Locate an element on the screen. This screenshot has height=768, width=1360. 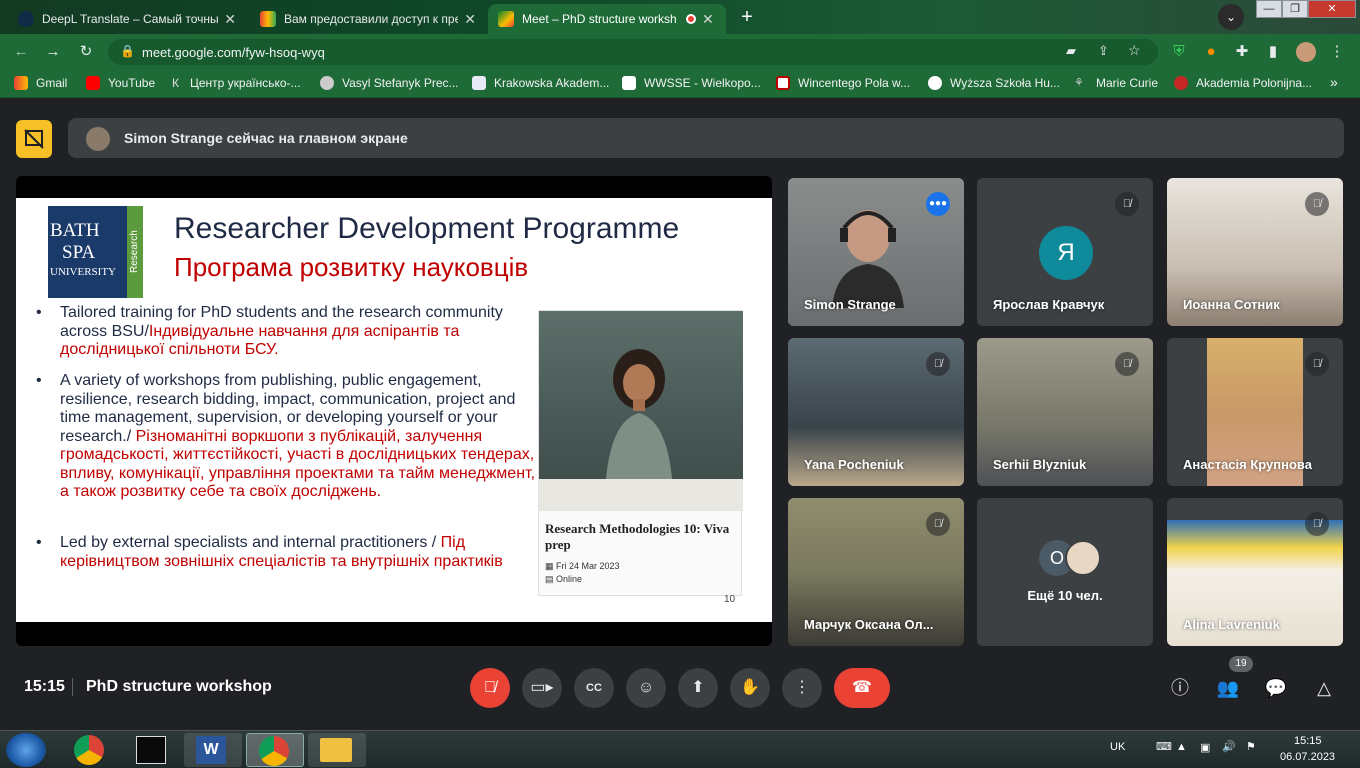
presentation-off-icon is located at coordinates (34, 139).